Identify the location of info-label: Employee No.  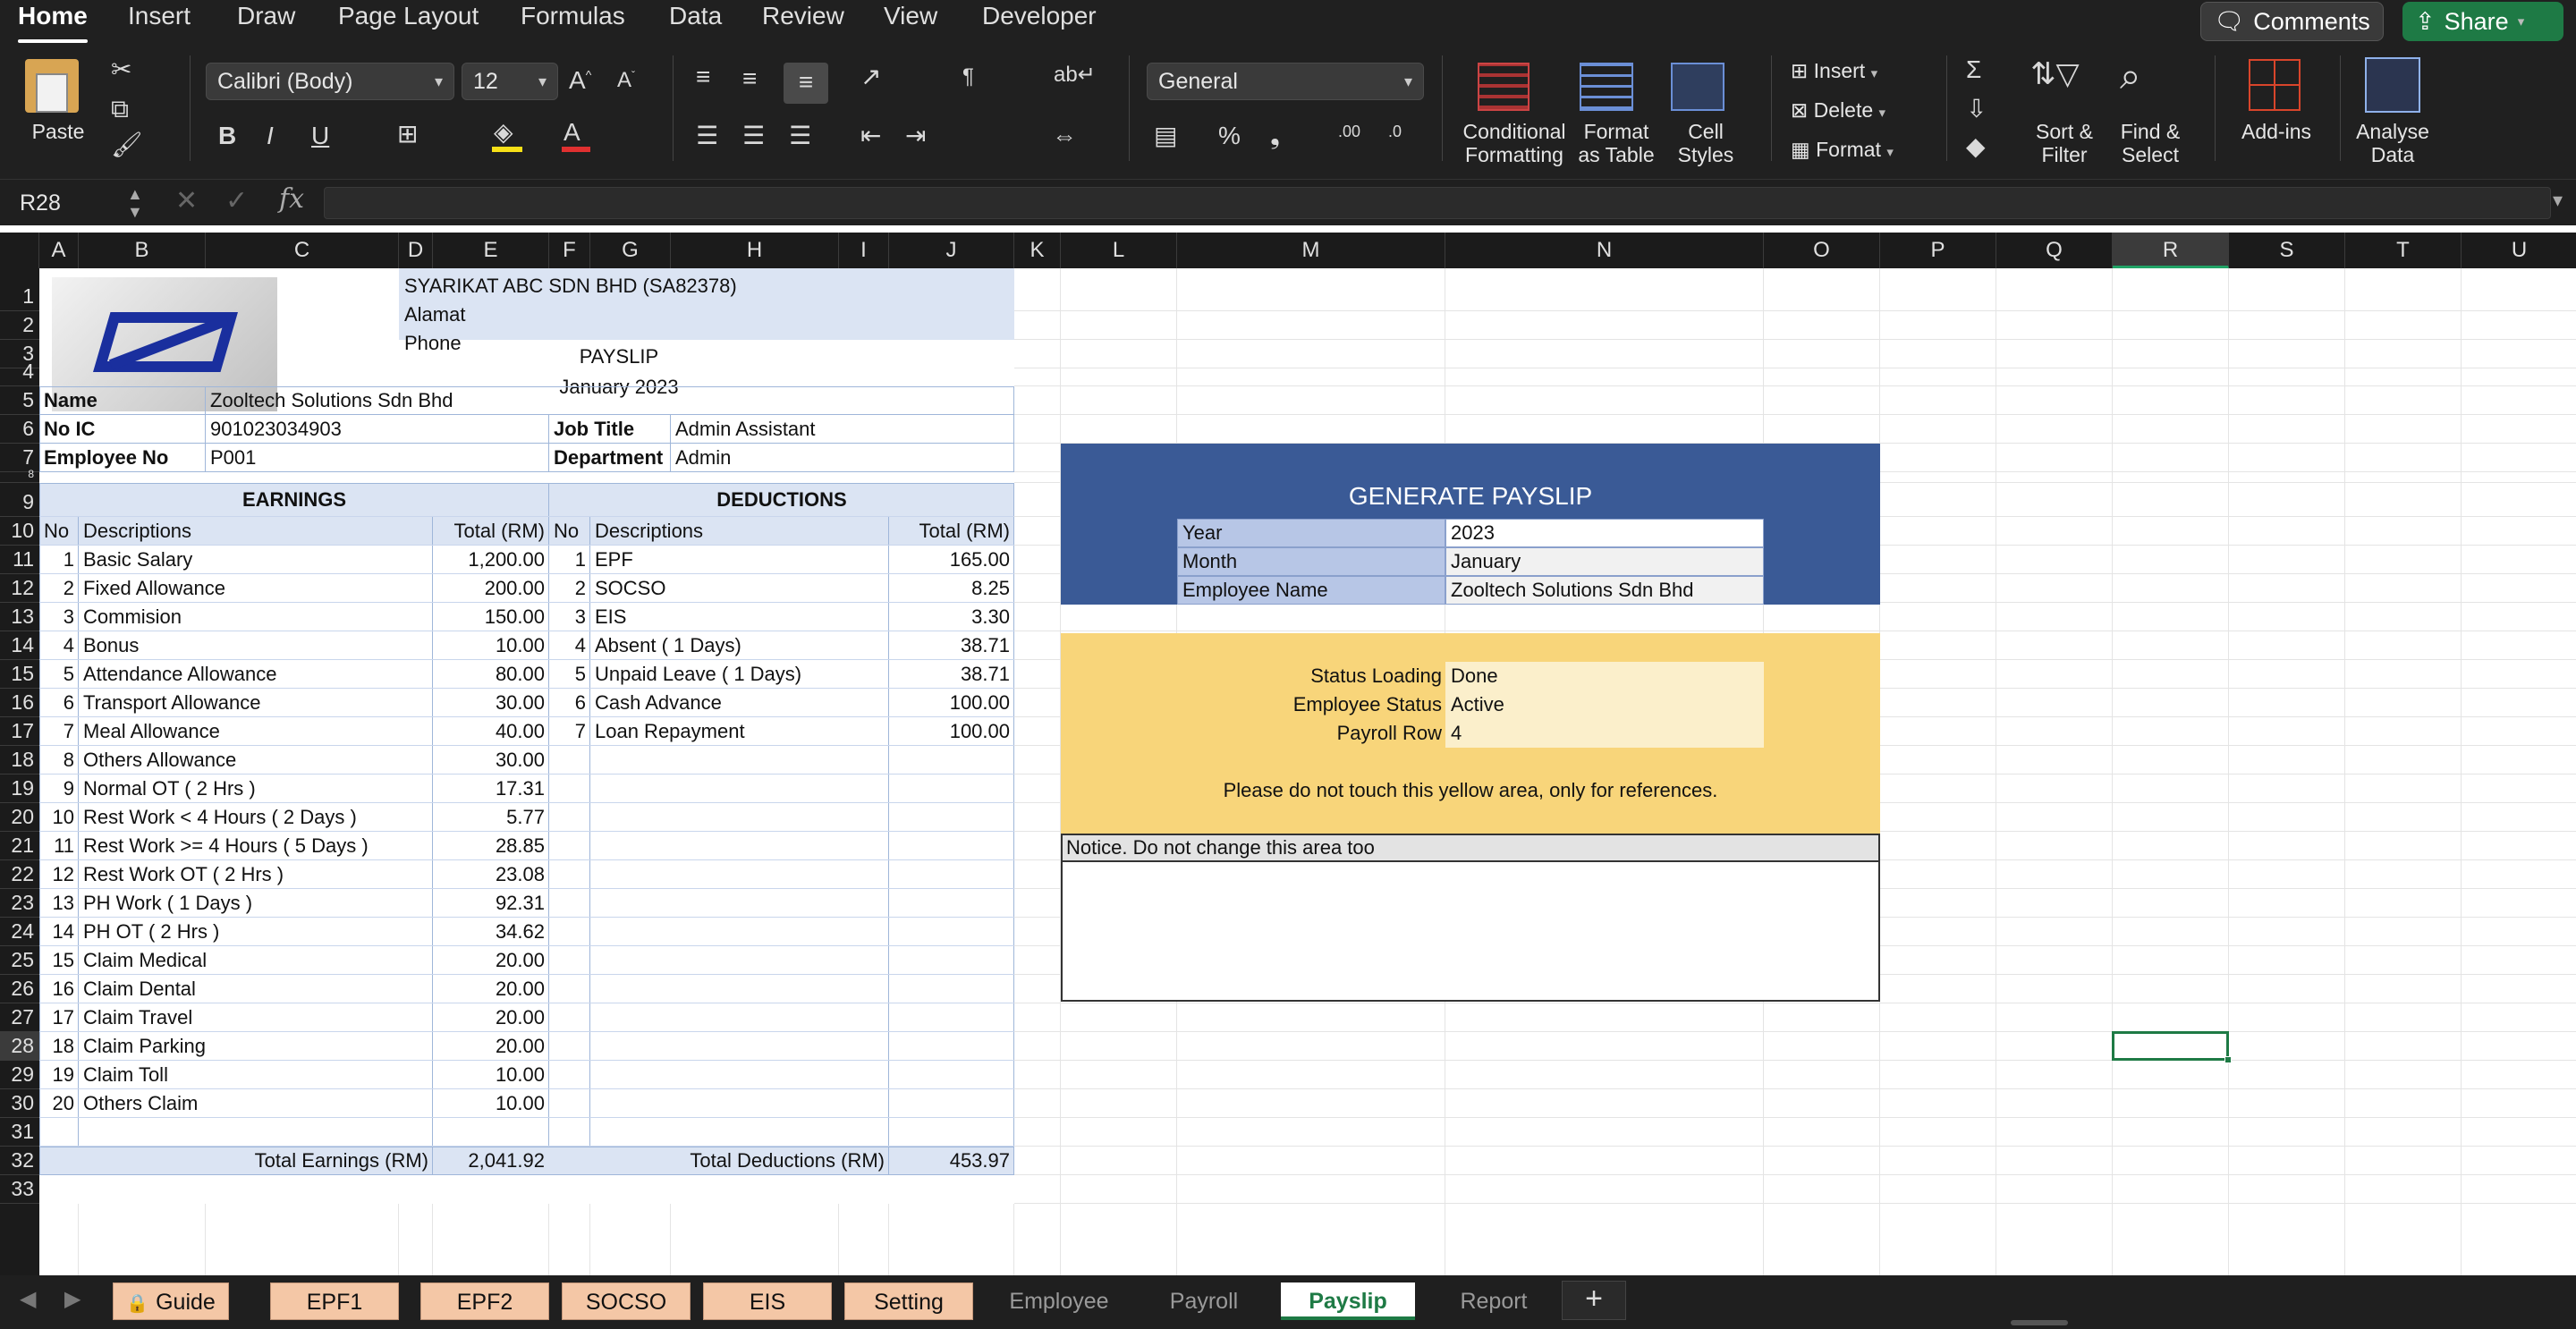
(122, 458).